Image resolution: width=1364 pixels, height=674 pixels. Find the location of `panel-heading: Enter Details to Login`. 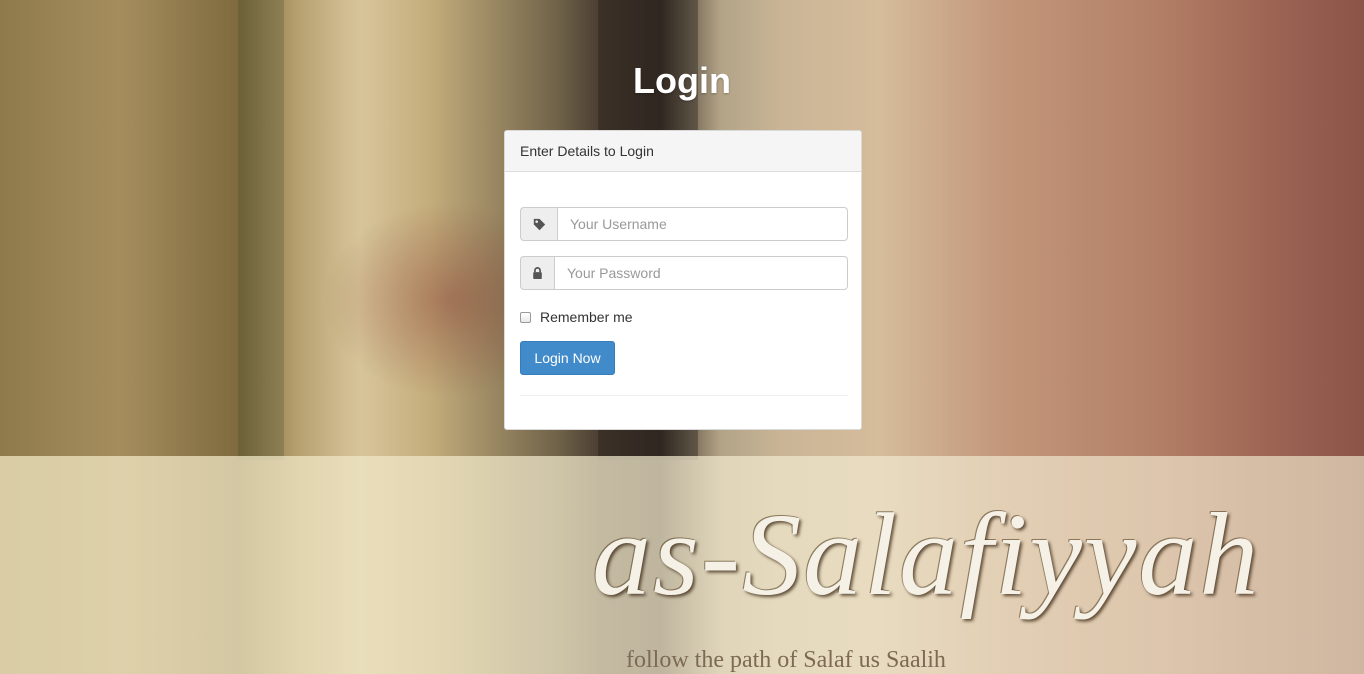

panel-heading: Enter Details to Login is located at coordinates (683, 151).